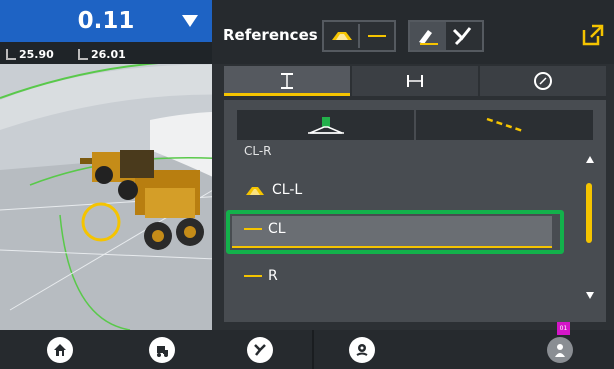  What do you see at coordinates (277, 229) in the screenshot?
I see `list-item-label: CL` at bounding box center [277, 229].